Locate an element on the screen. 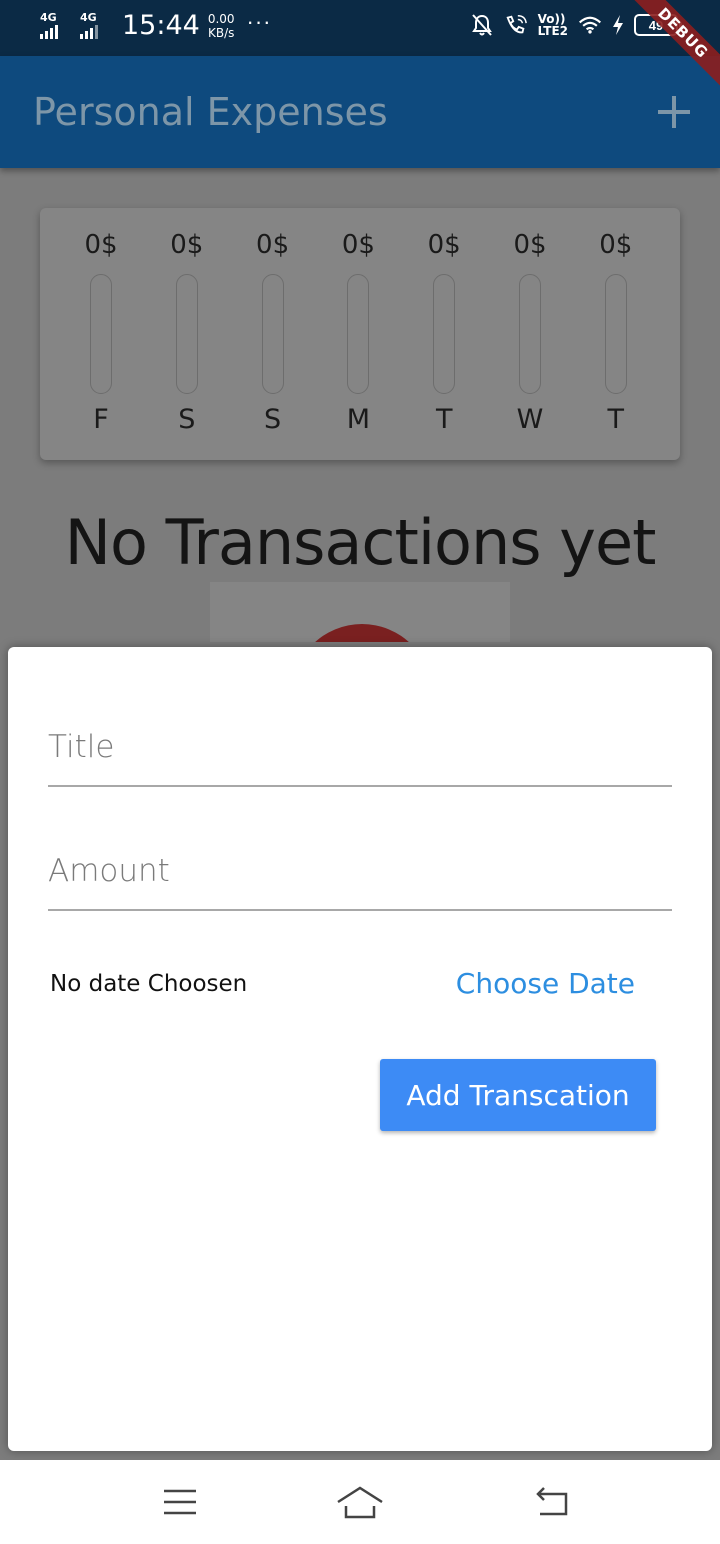 Image resolution: width=720 pixels, height=1544 pixels. title-input is located at coordinates (360, 747).